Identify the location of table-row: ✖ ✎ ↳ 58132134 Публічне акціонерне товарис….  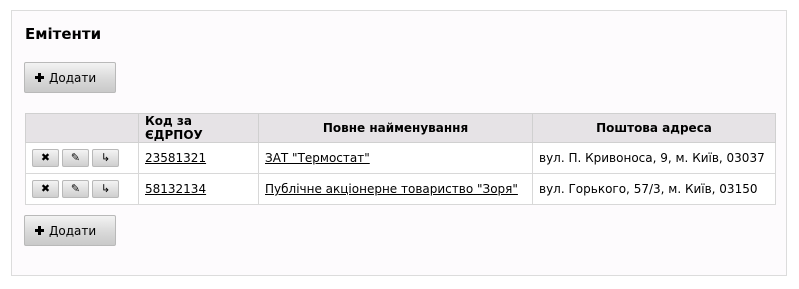
(400, 189).